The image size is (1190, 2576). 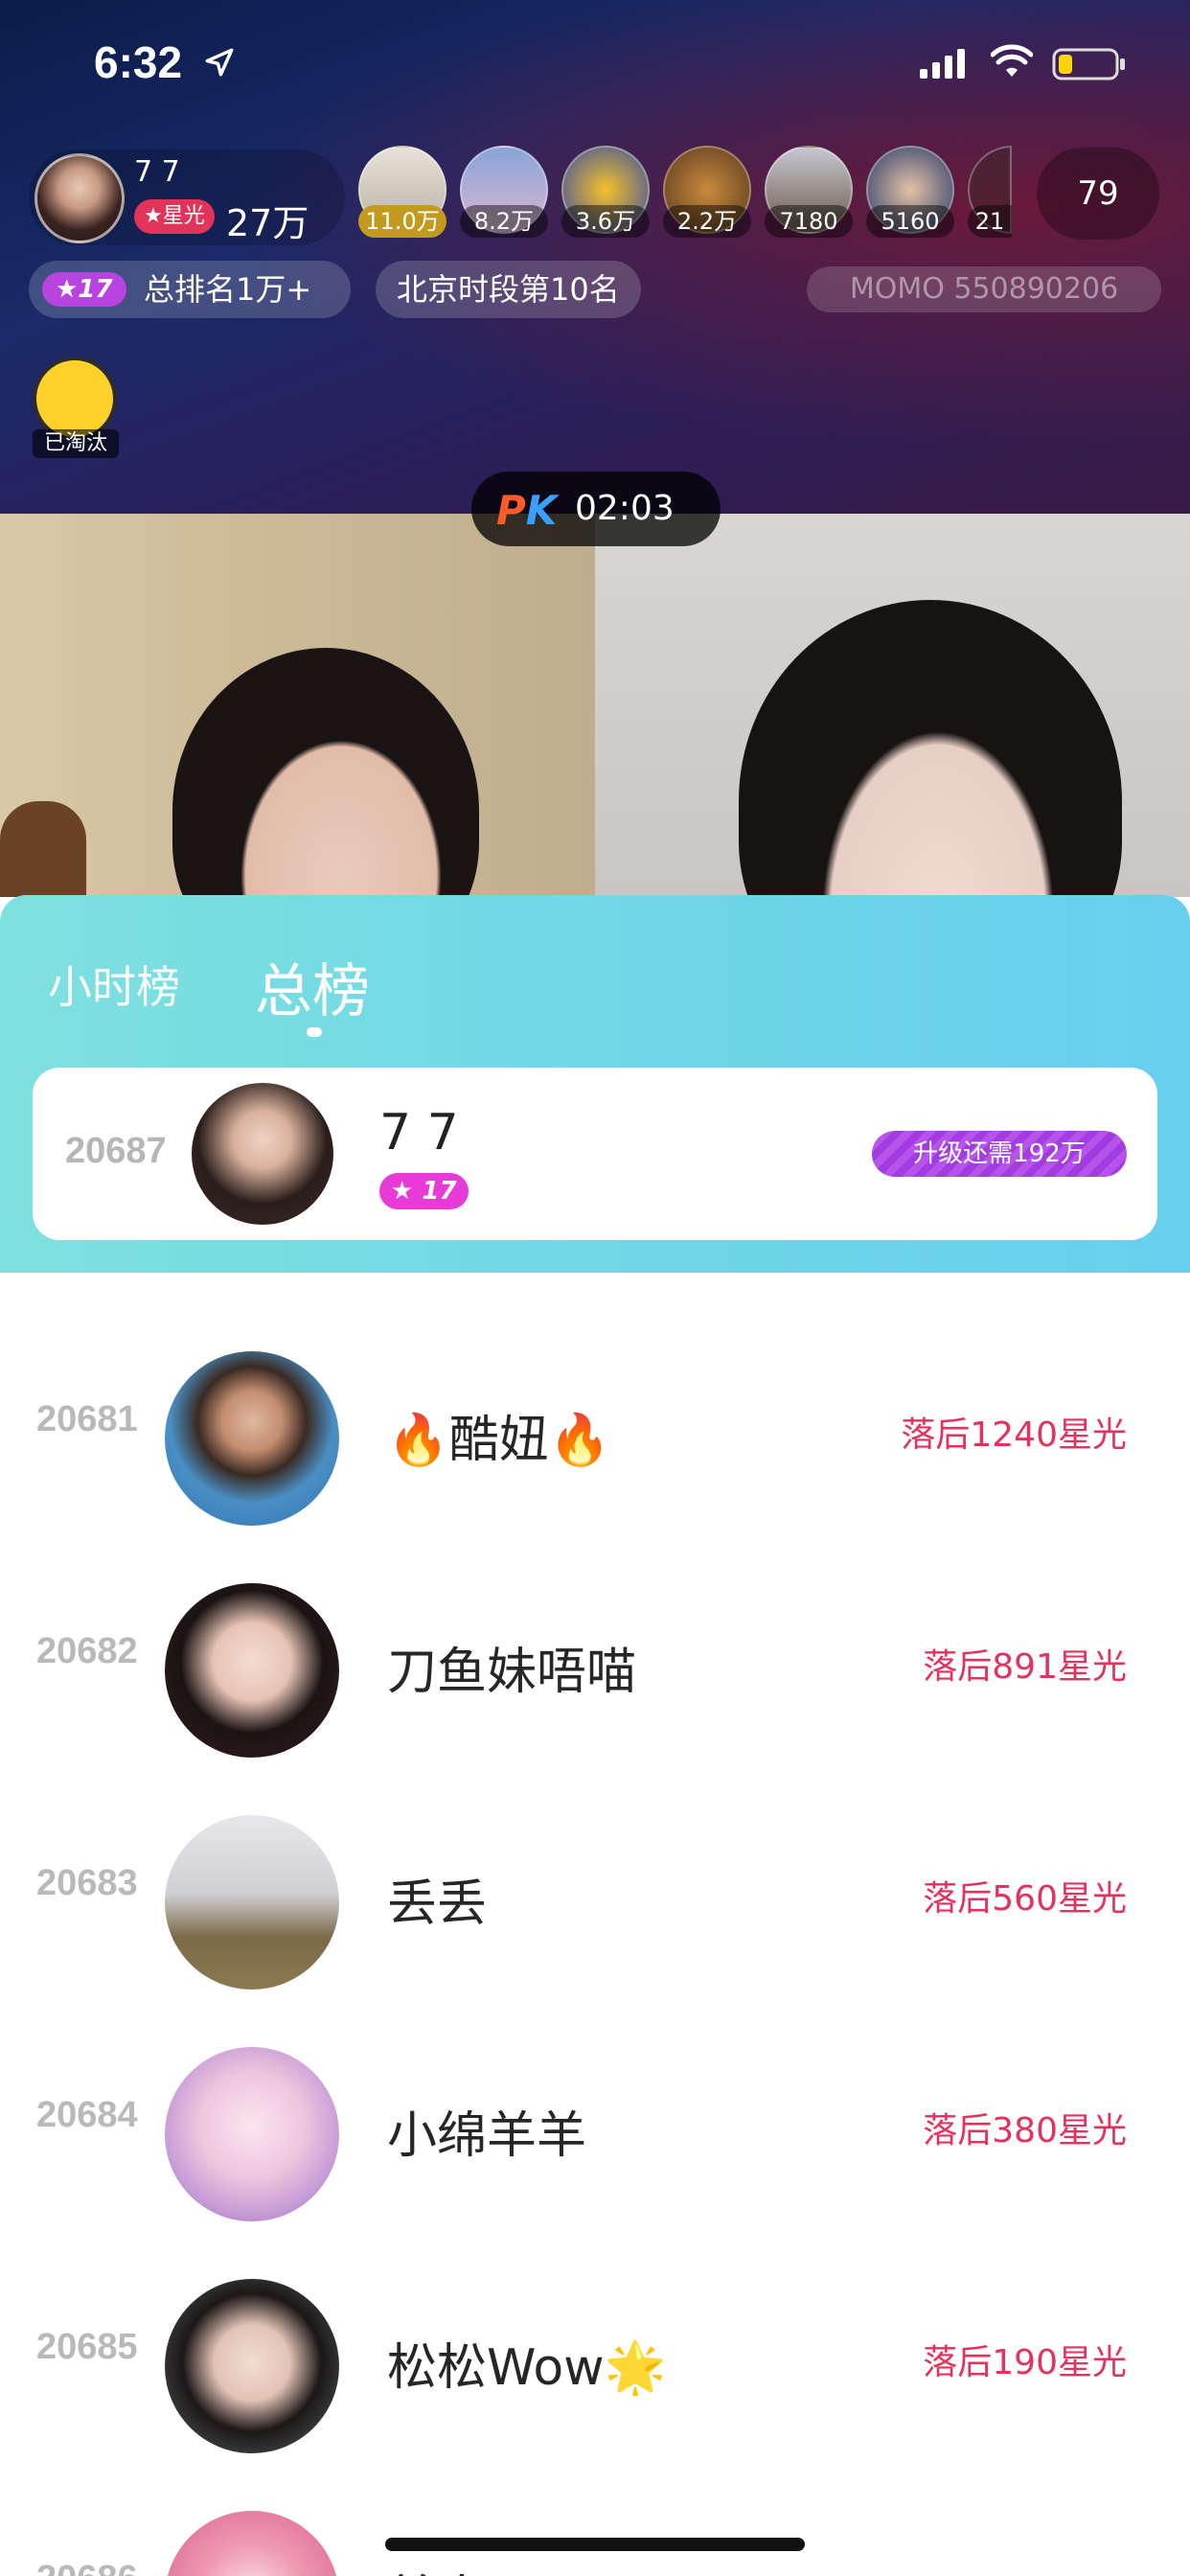 What do you see at coordinates (499, 1440) in the screenshot?
I see `list-item-name: 🔥酷妞🔥` at bounding box center [499, 1440].